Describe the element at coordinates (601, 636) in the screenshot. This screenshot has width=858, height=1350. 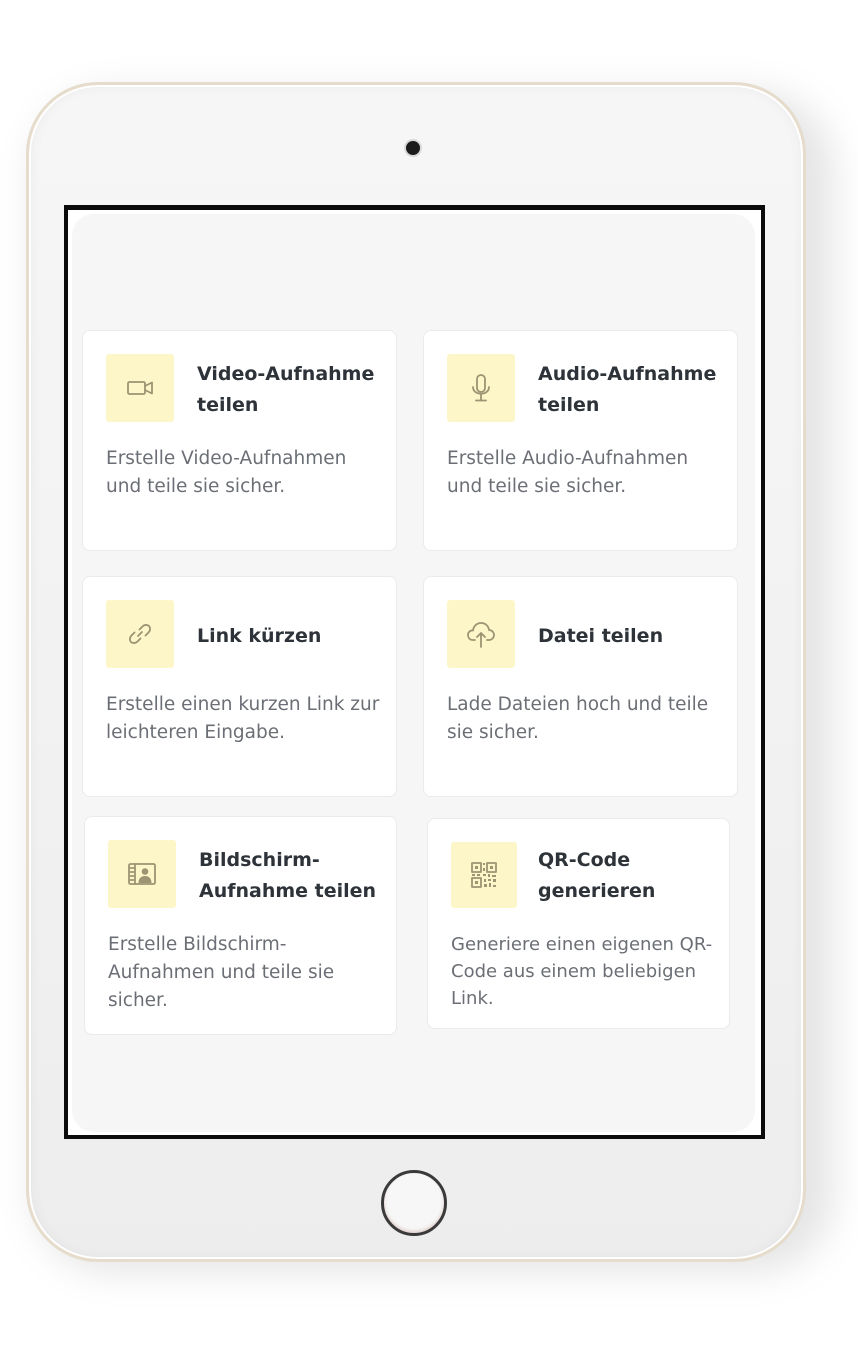
I see `card-title: Datei teilen` at that location.